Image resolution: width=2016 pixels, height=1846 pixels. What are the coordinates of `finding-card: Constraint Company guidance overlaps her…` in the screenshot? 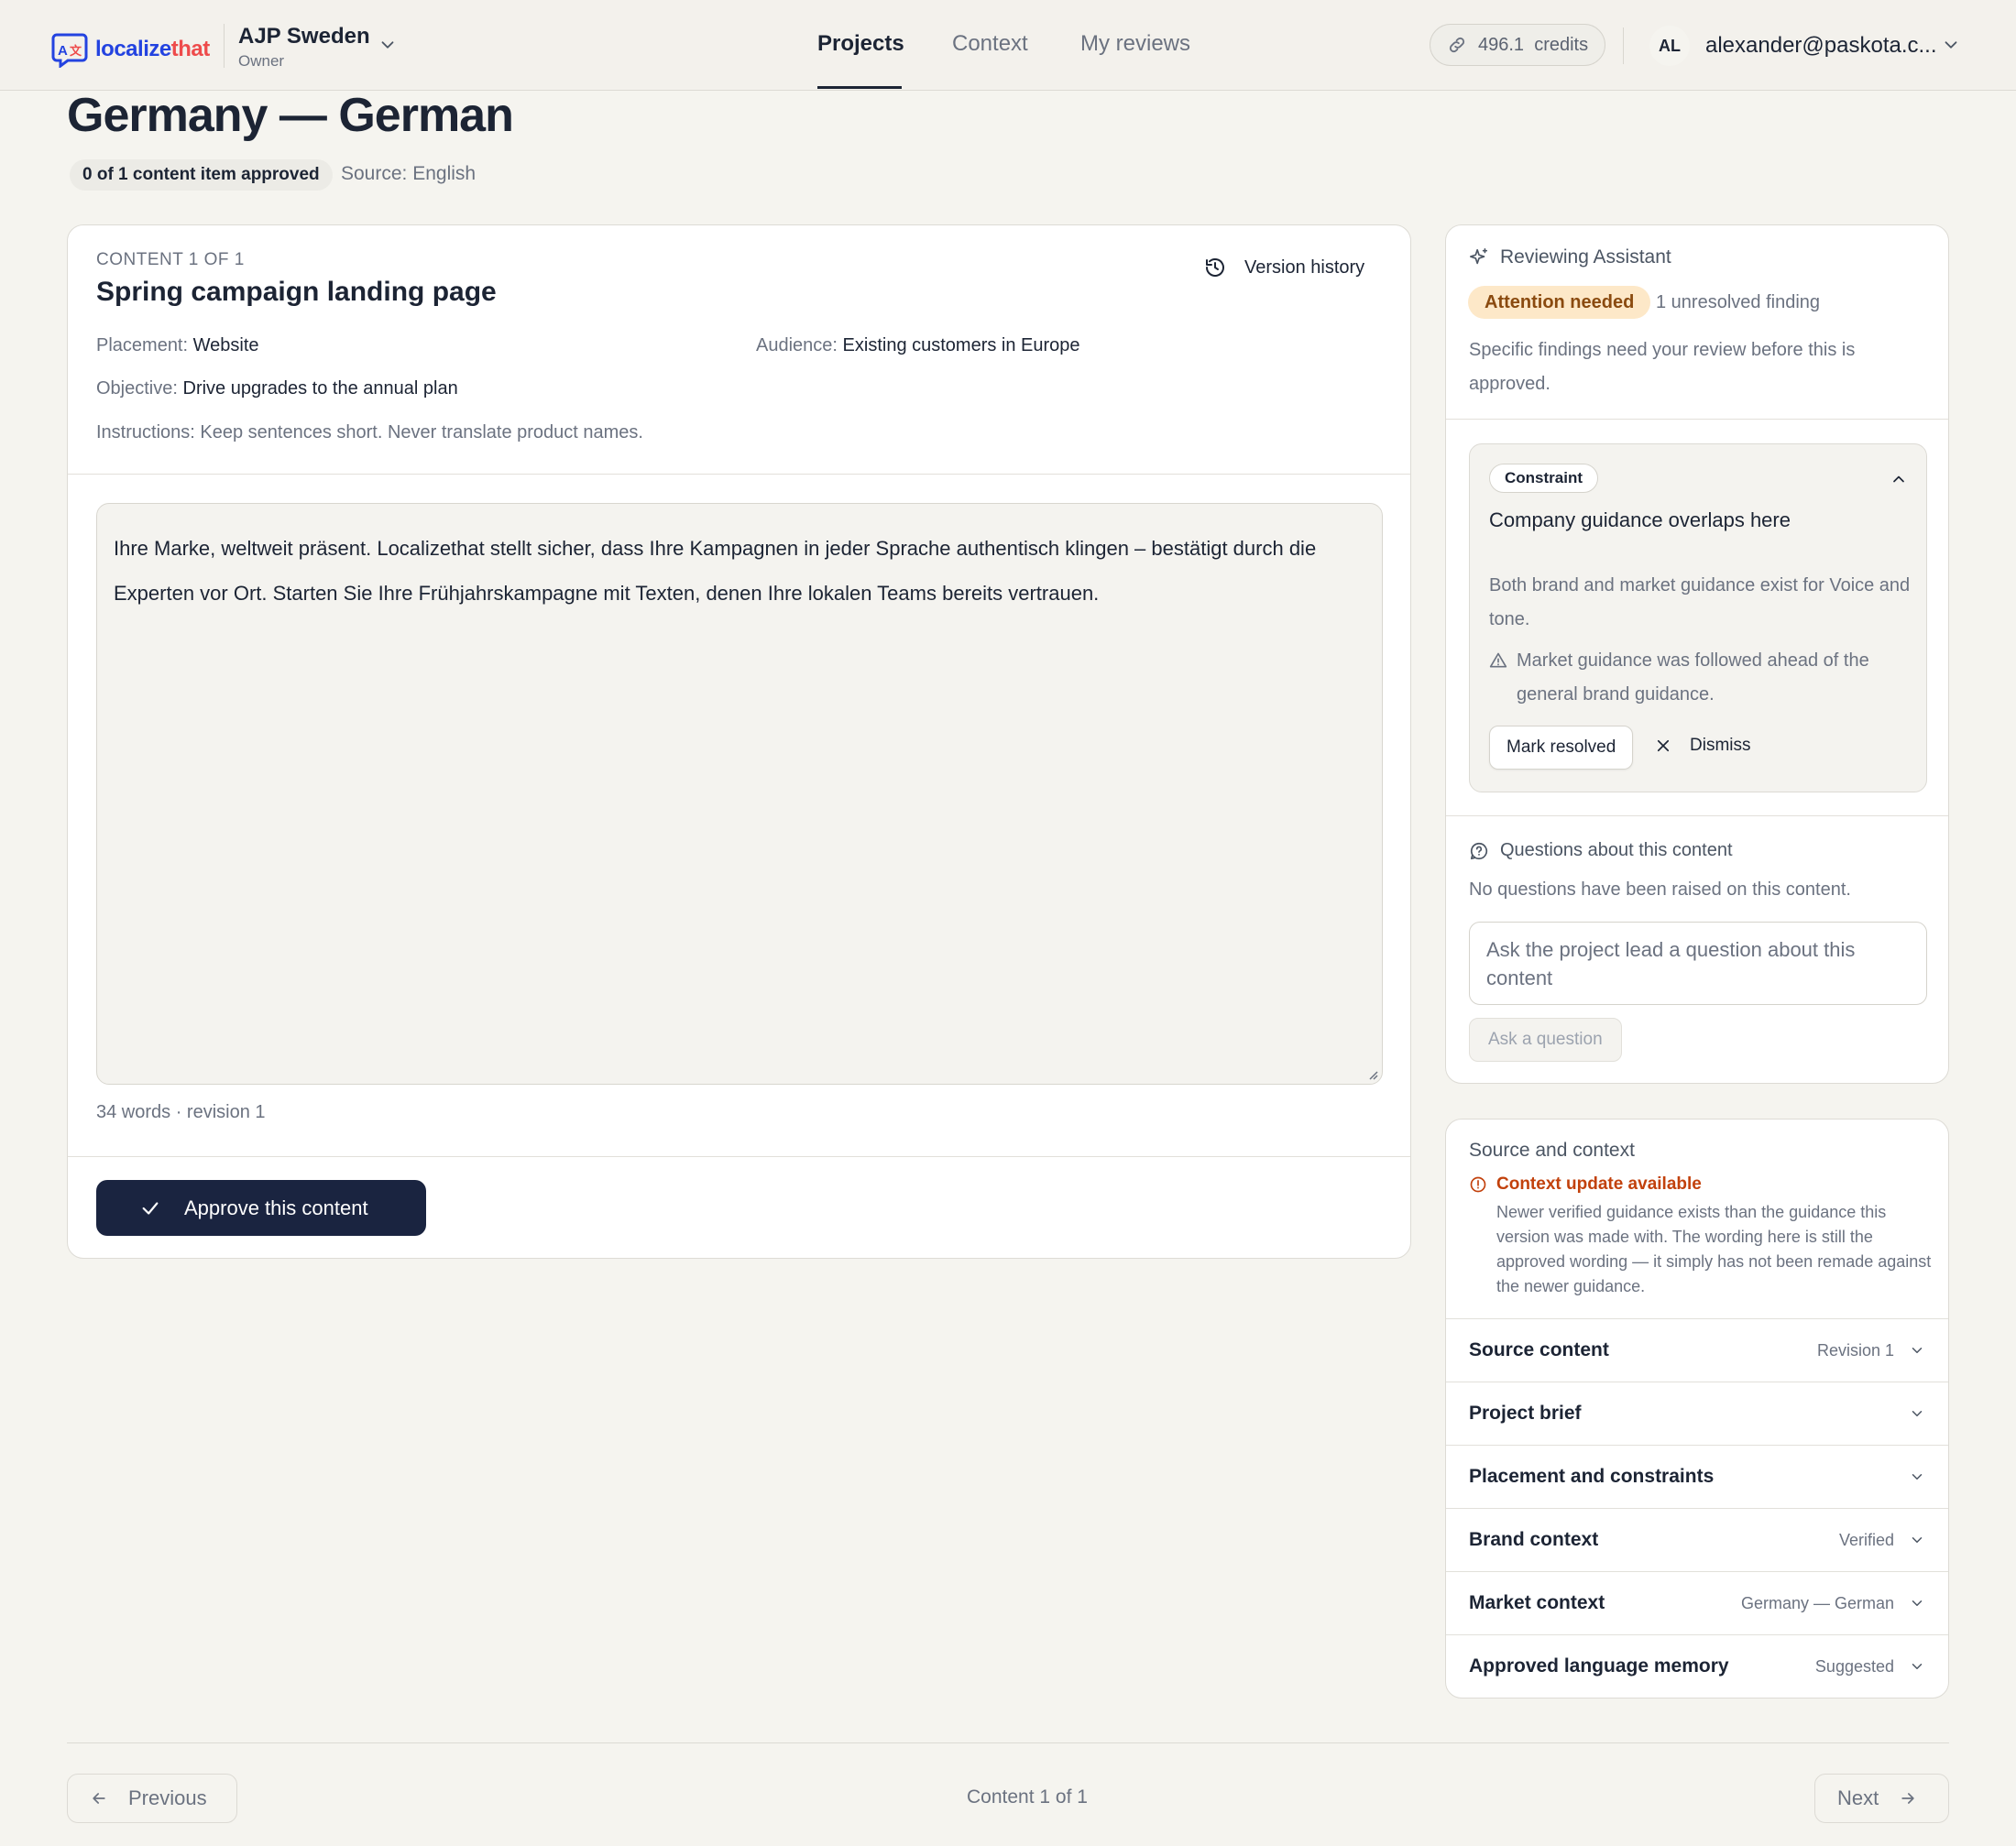 It's located at (1698, 618).